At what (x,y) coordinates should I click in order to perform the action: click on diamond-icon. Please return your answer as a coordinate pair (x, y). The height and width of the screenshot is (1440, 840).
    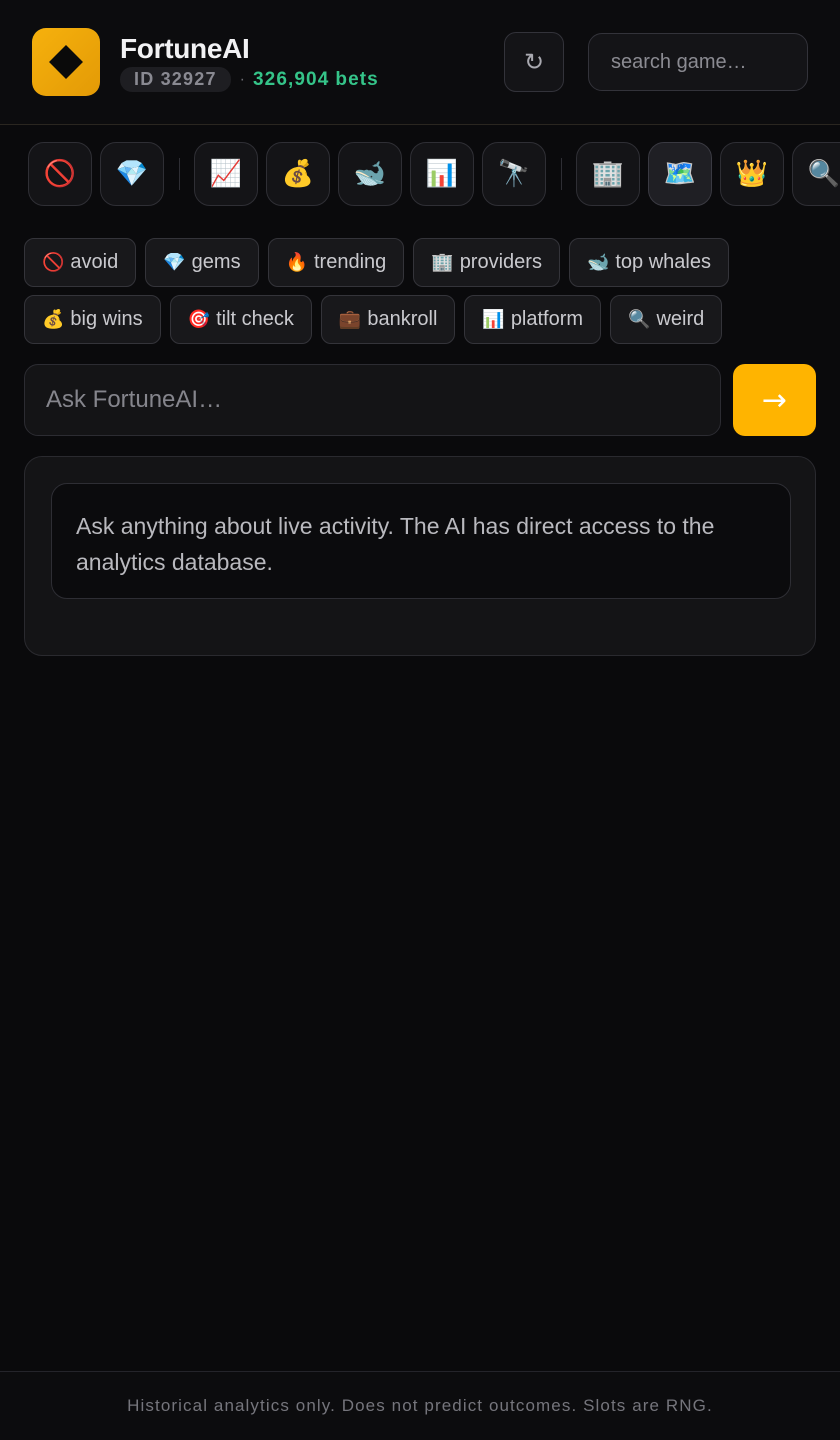
    Looking at the image, I should click on (66, 62).